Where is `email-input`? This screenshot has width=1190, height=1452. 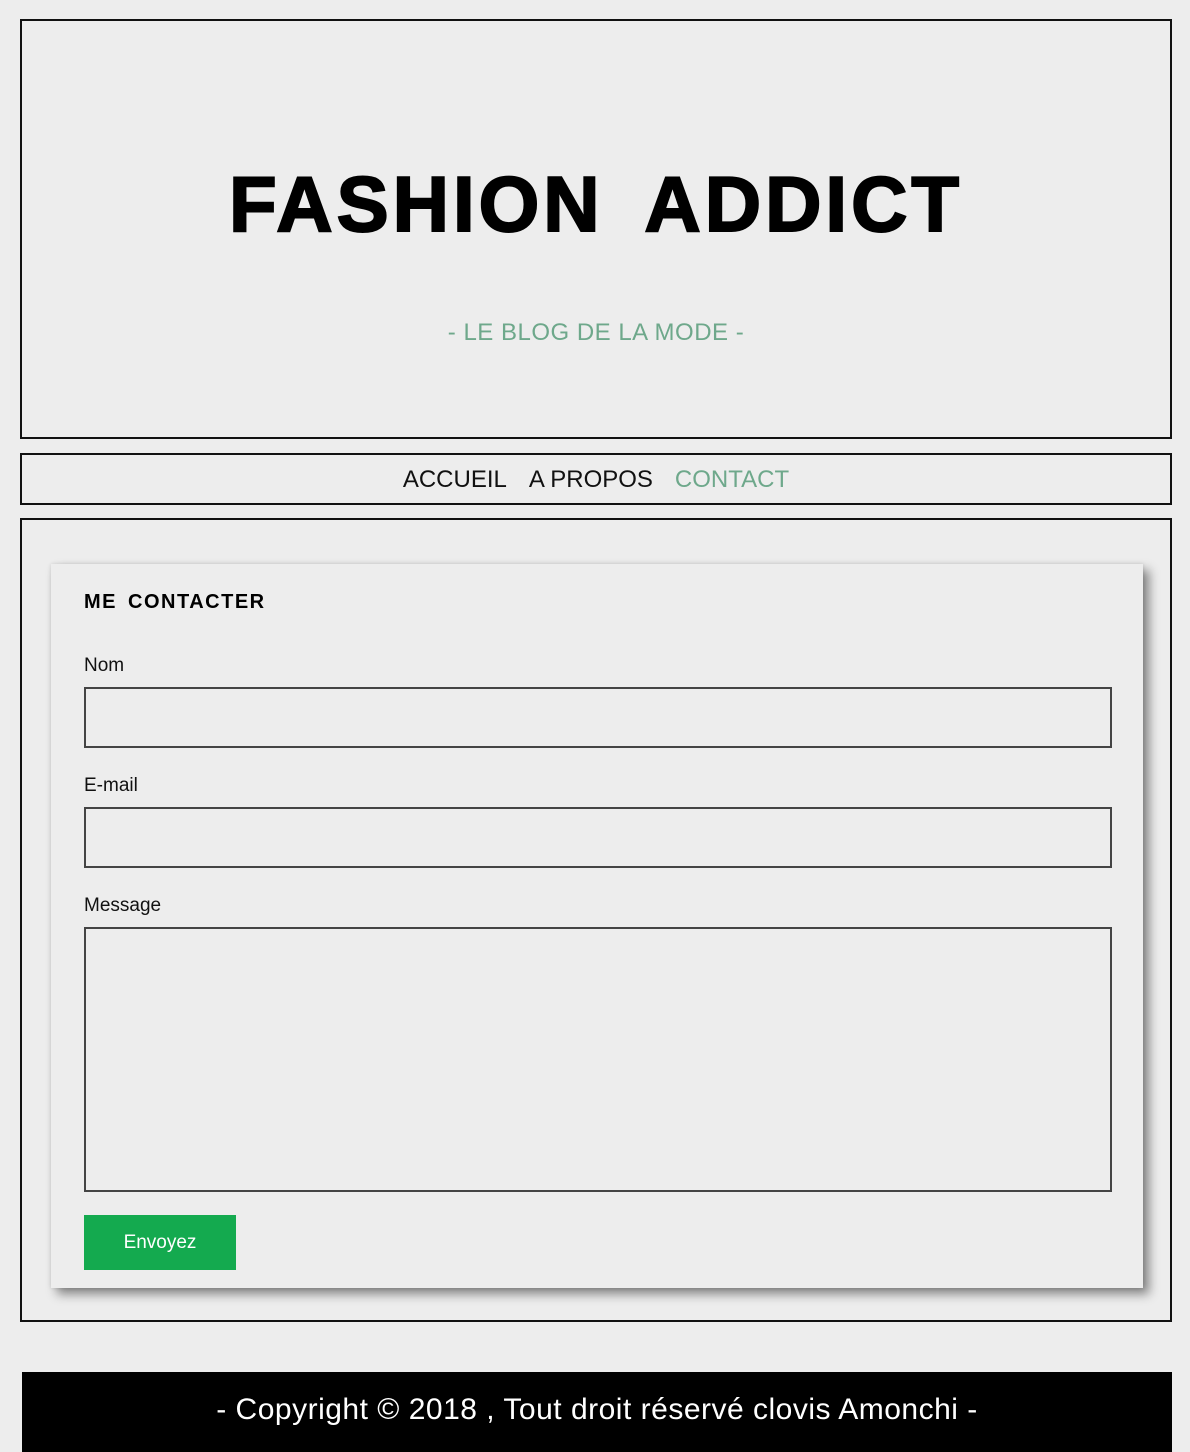 email-input is located at coordinates (598, 837).